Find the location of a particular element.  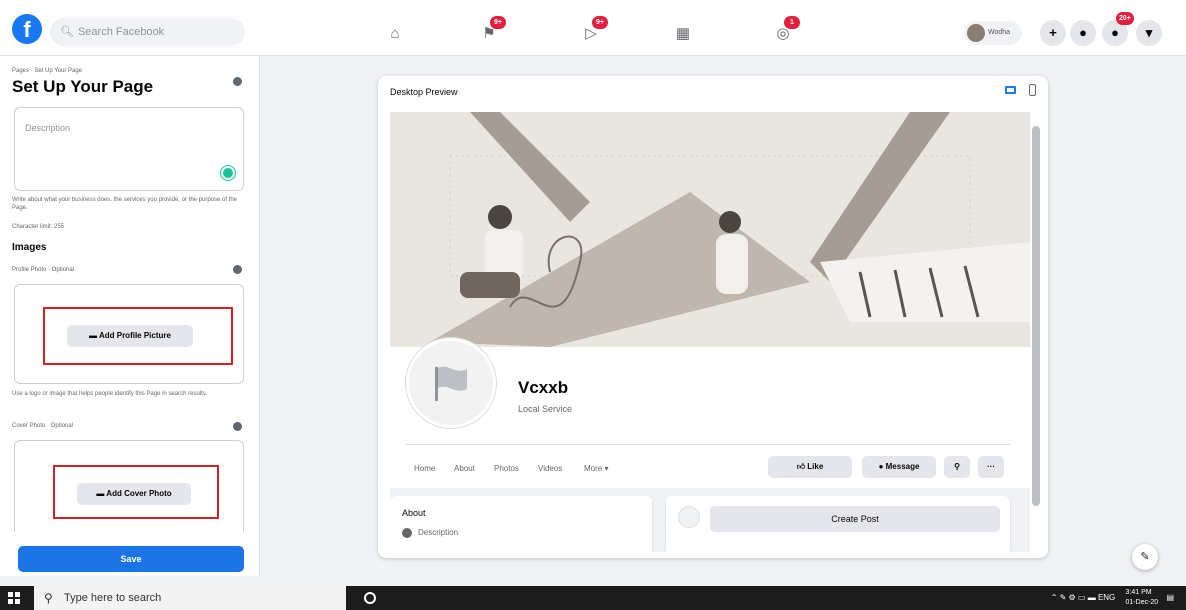

notifications-button: ● 20+ is located at coordinates (1118, 29).